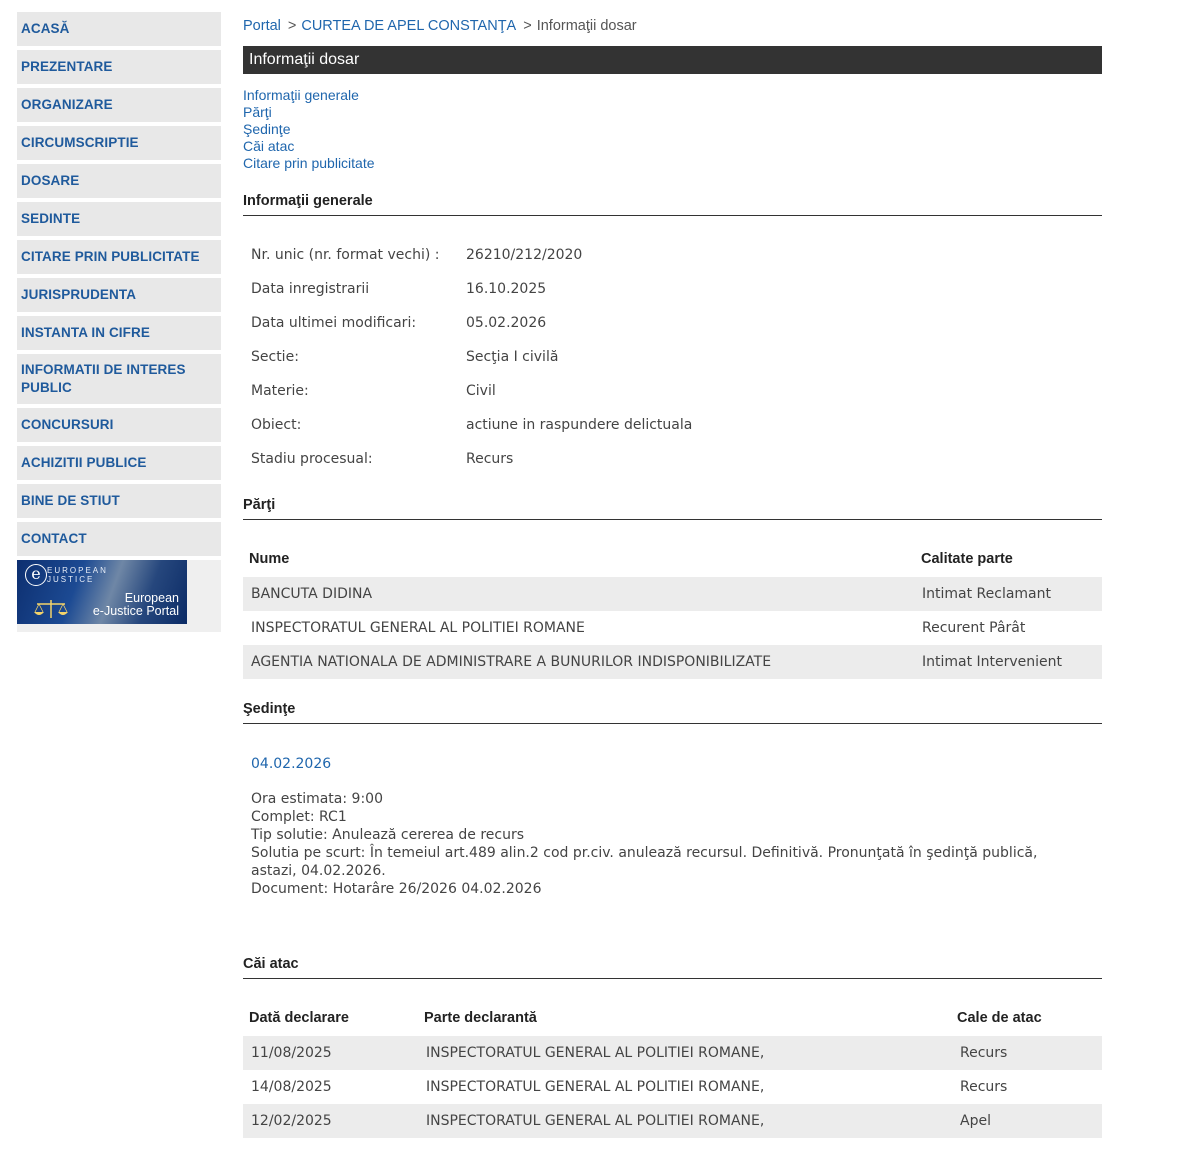 This screenshot has width=1200, height=1166. What do you see at coordinates (103, 378) in the screenshot?
I see `nav-label: INFORMATII DE INTERES PUBLIC` at bounding box center [103, 378].